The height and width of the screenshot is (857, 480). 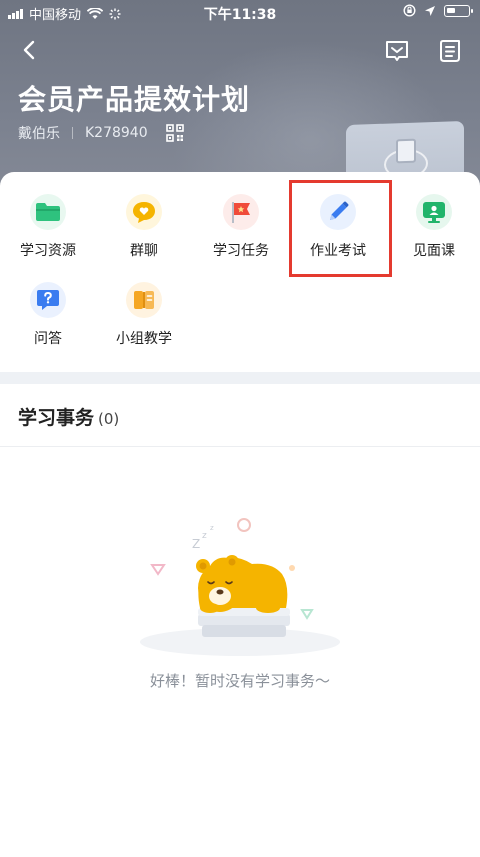 I want to click on section-divider, so click(x=240, y=378).